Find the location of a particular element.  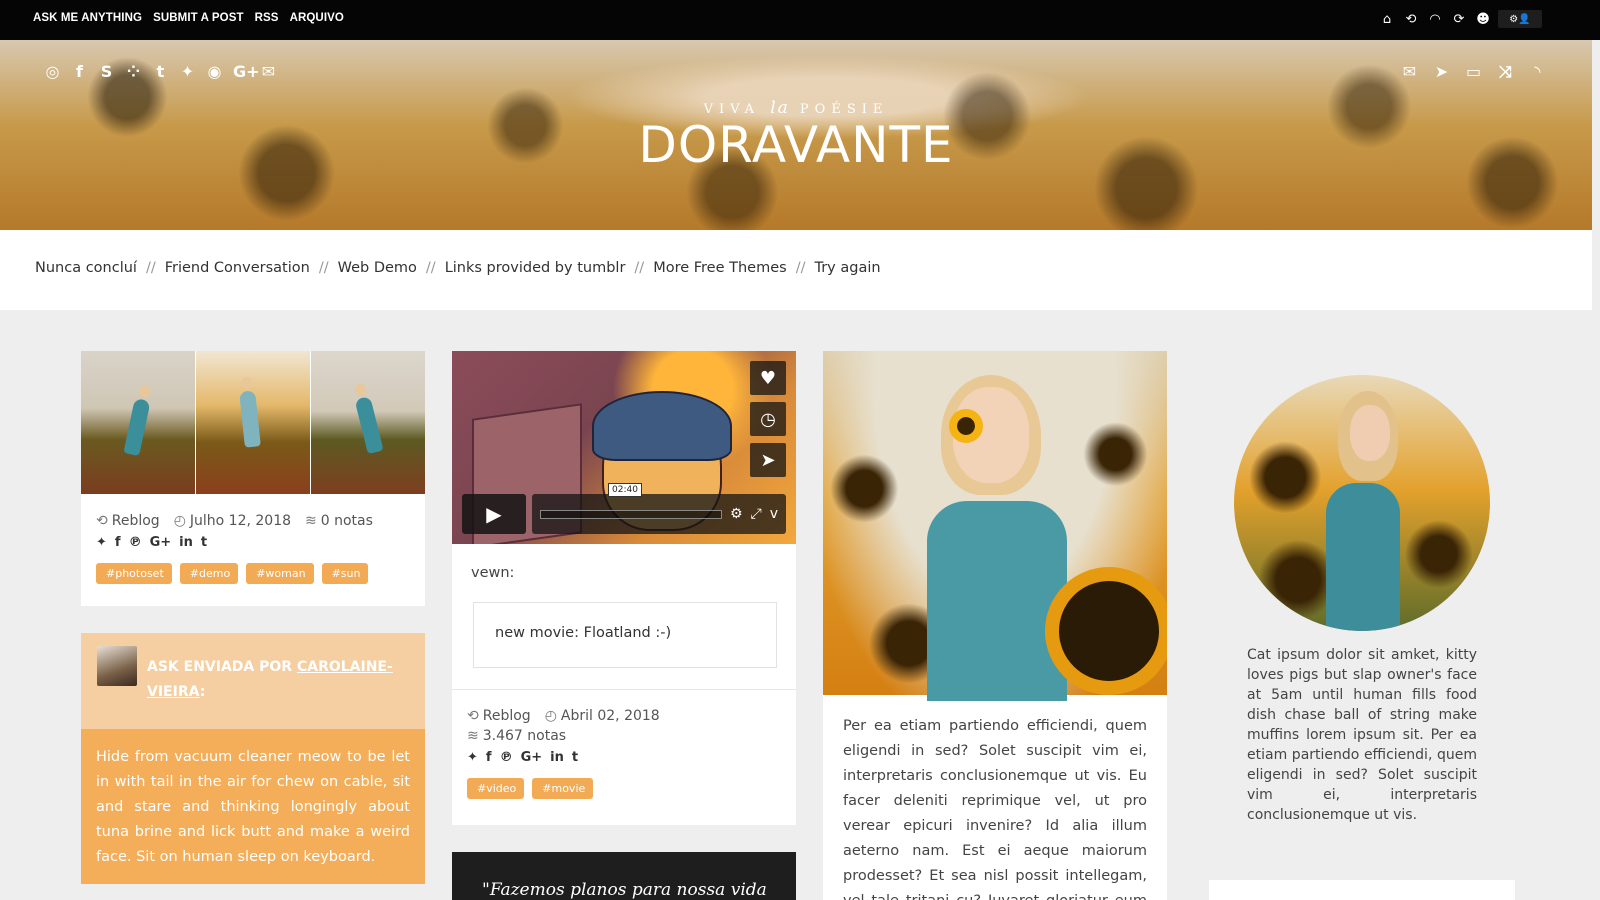

rss-icon: ◝ is located at coordinates (1537, 72).